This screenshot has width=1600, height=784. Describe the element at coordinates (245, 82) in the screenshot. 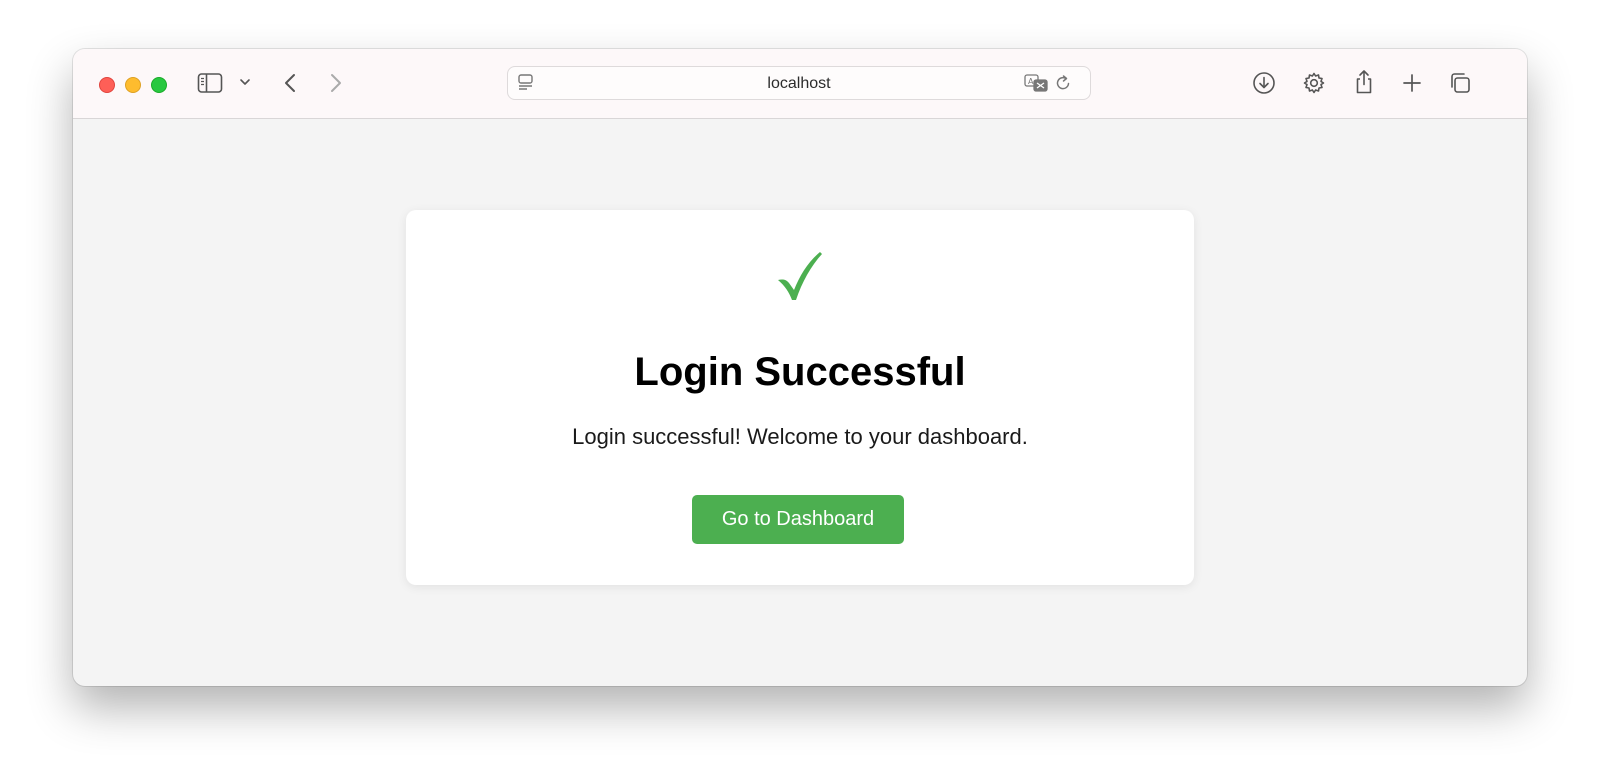

I see `chevron-down-icon` at that location.